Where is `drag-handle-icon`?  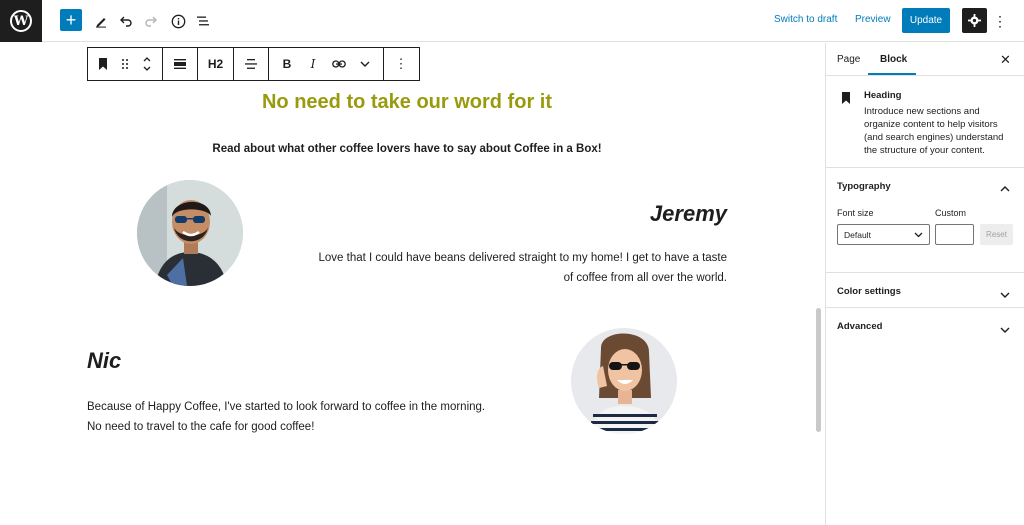
drag-handle-icon is located at coordinates (125, 64).